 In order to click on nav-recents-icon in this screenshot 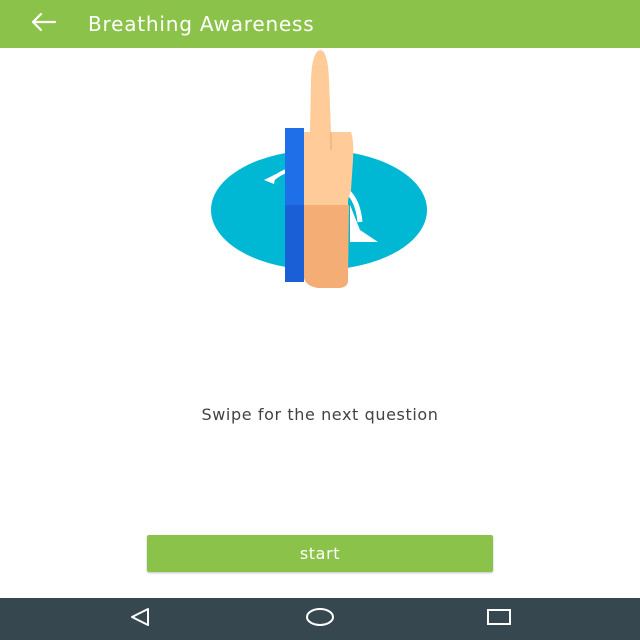, I will do `click(499, 619)`.